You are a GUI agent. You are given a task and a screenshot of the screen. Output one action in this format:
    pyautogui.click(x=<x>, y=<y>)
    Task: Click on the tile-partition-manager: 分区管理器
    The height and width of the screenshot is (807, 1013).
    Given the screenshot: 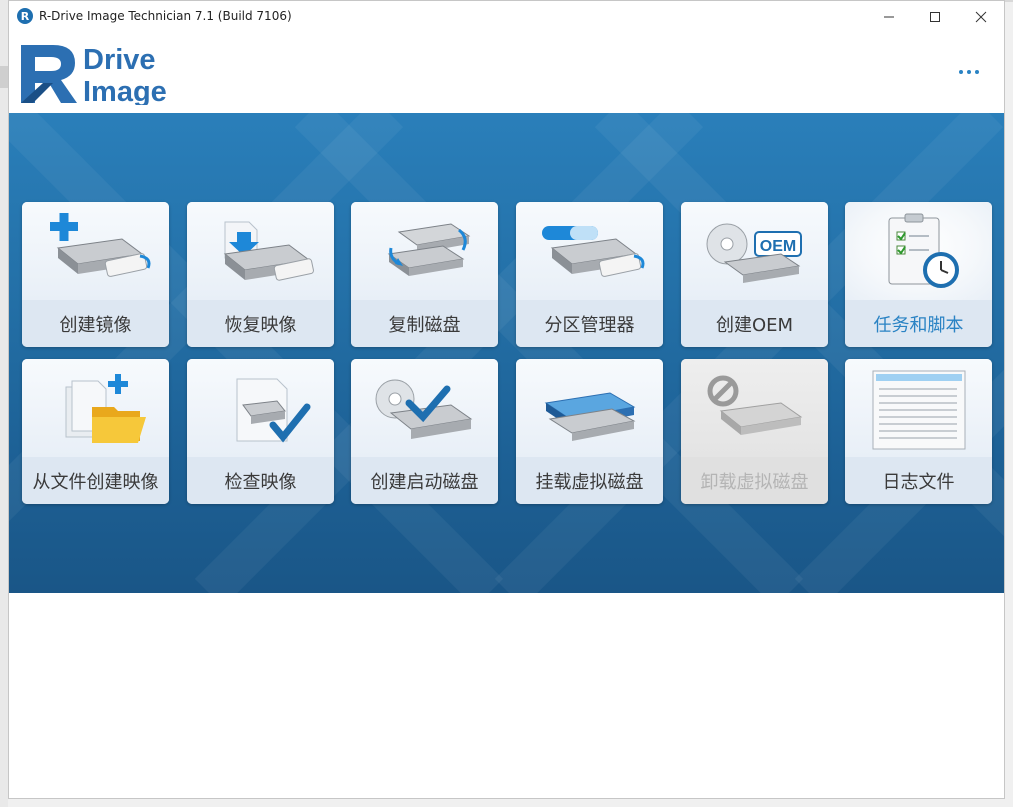 What is the action you would take?
    pyautogui.click(x=589, y=274)
    